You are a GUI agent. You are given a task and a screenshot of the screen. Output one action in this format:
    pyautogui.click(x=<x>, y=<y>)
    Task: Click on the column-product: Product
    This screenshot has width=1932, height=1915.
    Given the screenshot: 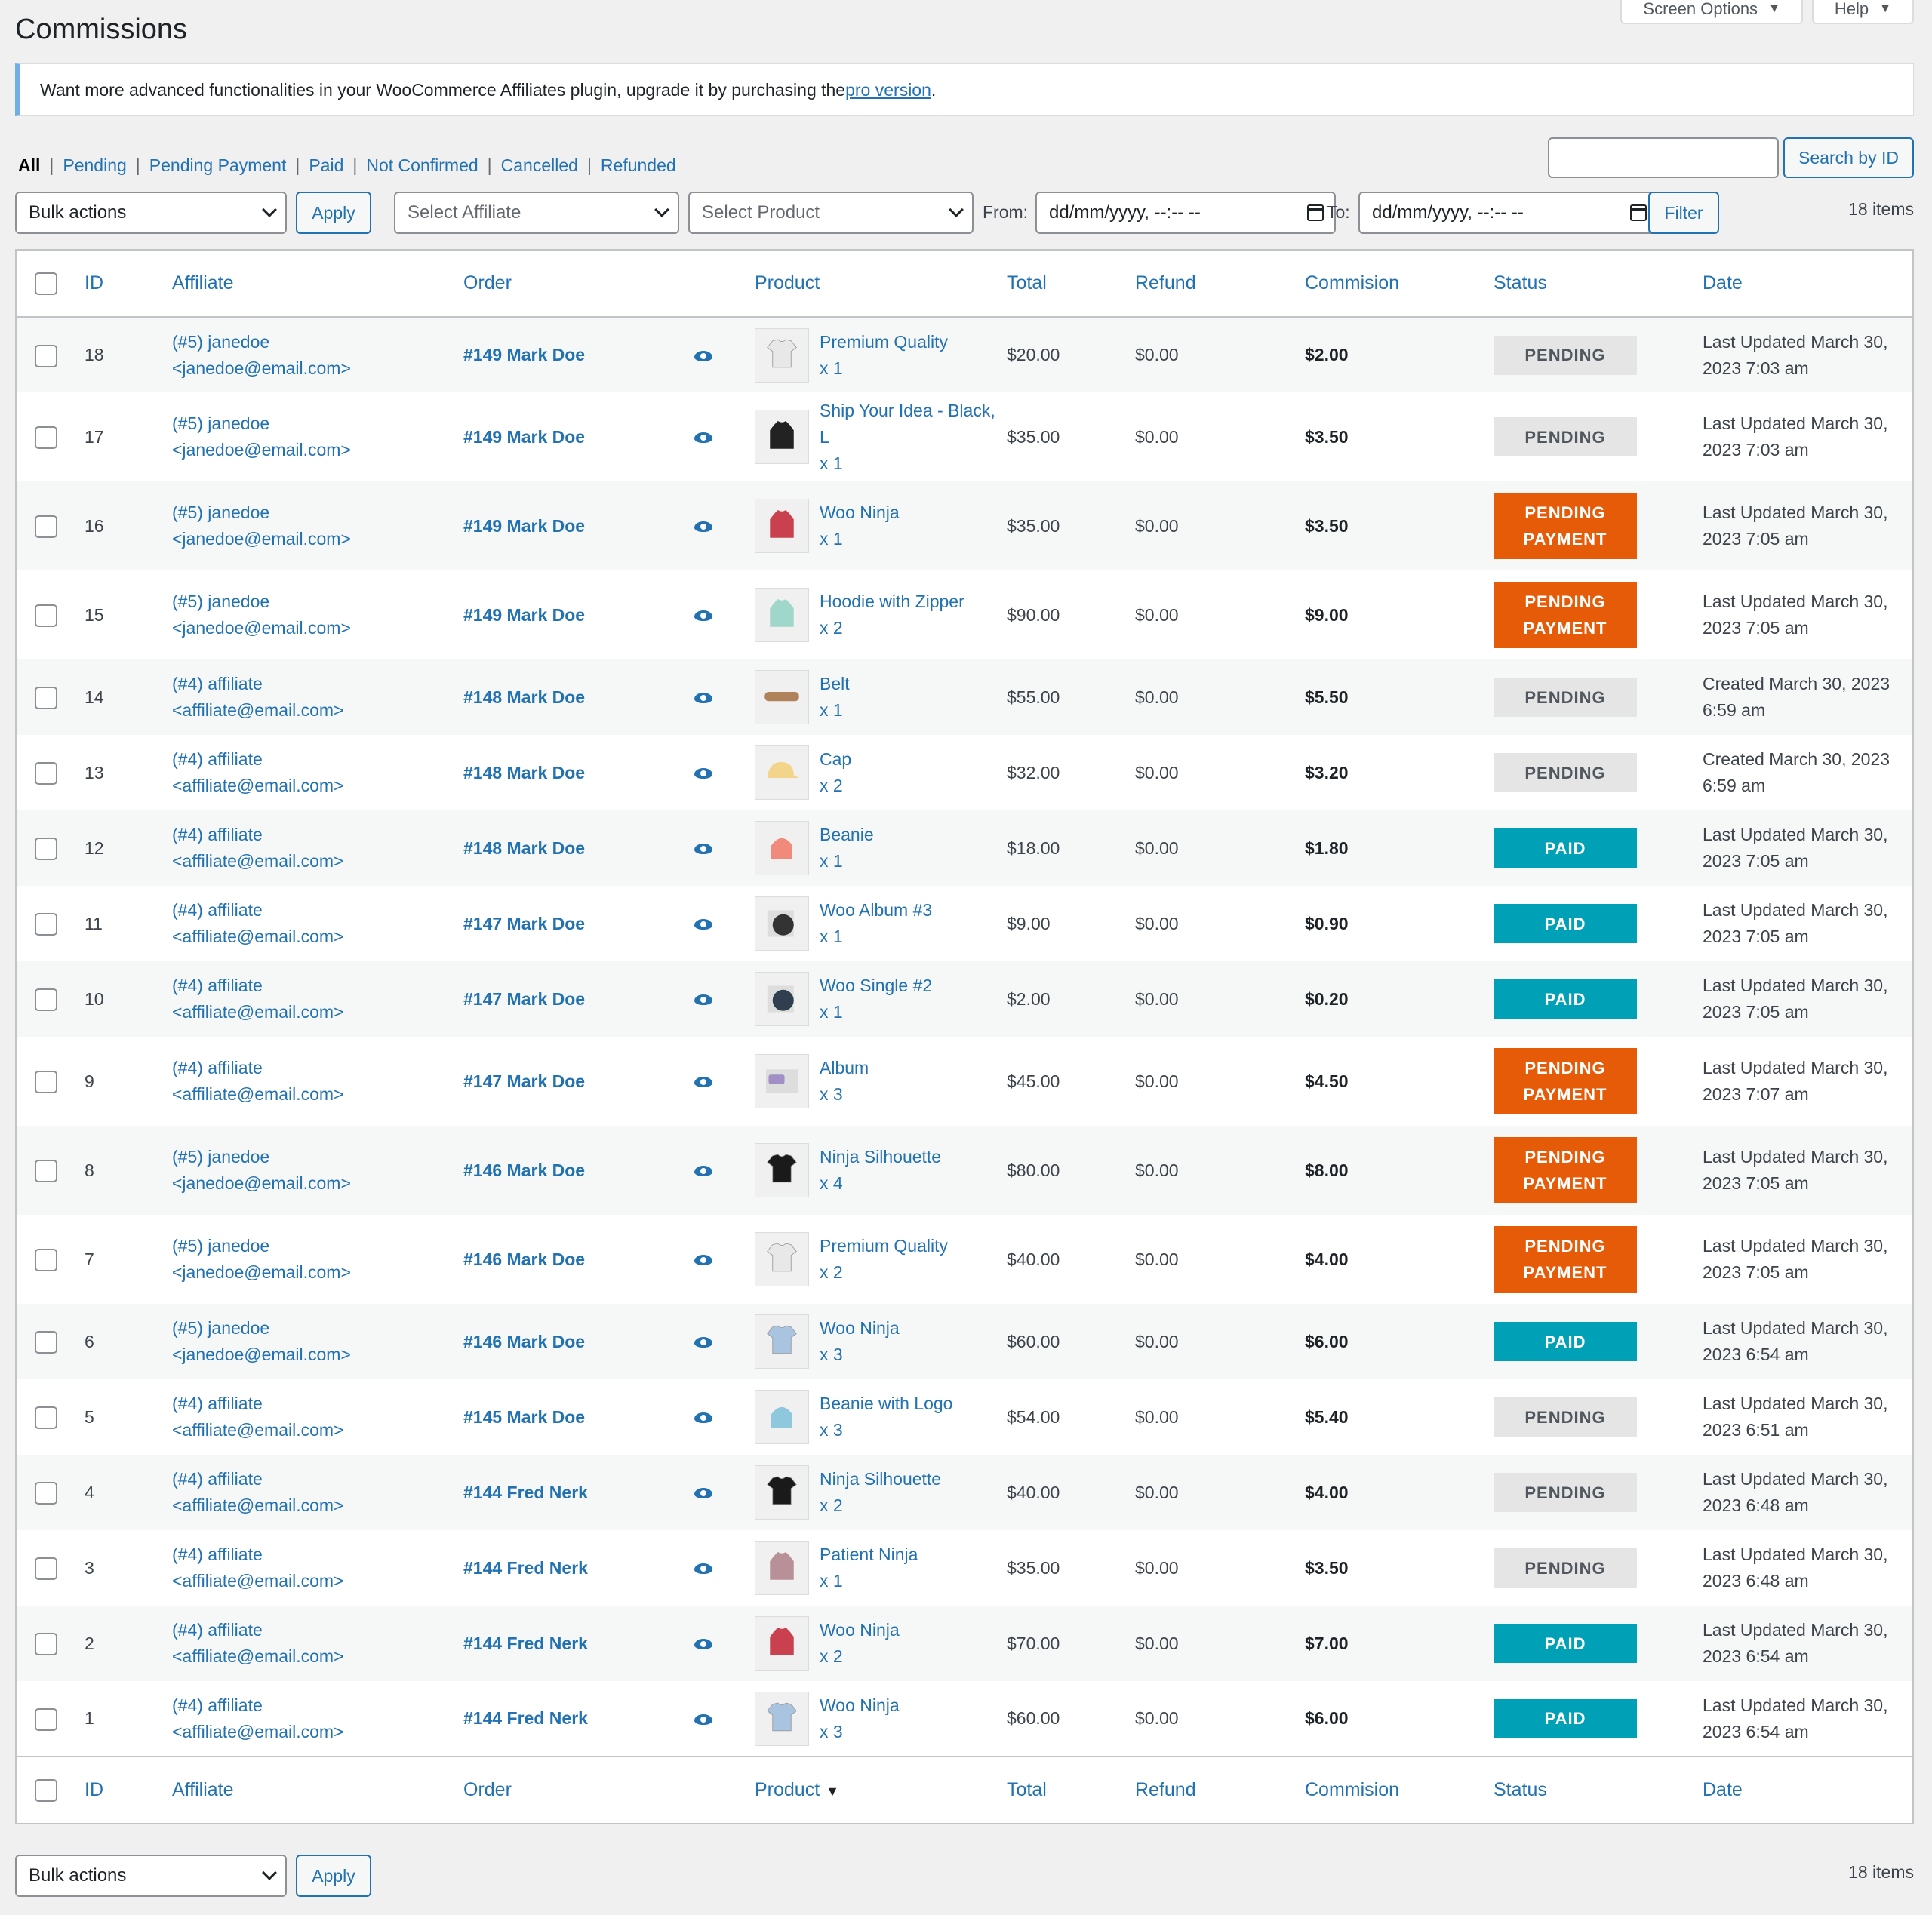 What is the action you would take?
    pyautogui.click(x=881, y=284)
    